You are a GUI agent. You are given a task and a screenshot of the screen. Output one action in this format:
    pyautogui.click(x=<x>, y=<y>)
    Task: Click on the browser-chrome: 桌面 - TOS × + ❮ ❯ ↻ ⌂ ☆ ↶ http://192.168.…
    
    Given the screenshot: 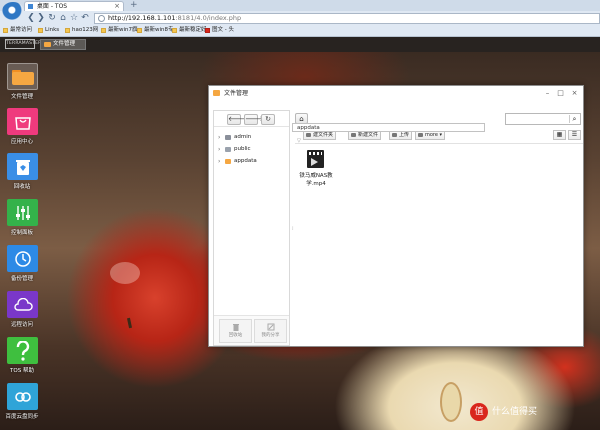 What is the action you would take?
    pyautogui.click(x=300, y=18)
    